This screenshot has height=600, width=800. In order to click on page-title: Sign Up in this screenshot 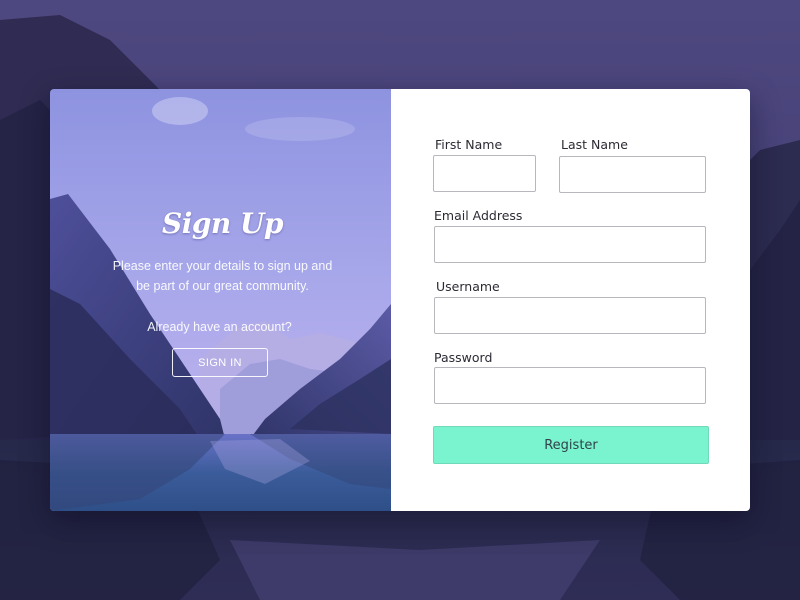, I will do `click(222, 223)`.